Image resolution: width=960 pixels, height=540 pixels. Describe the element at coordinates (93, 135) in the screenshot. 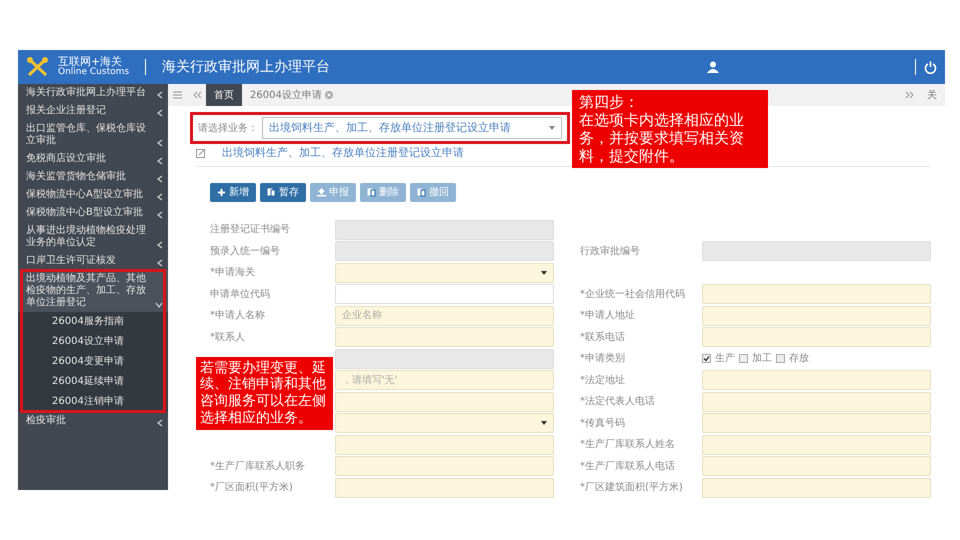

I see `sidebar-item: 出口监管仓库、保税仓库设立审批` at that location.